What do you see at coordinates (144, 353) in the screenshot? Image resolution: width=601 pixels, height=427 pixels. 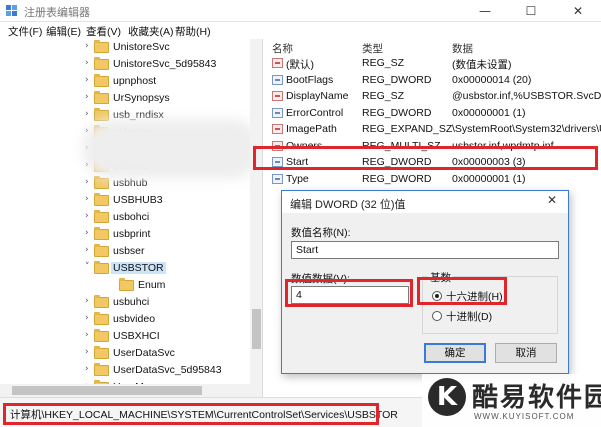 I see `tree-item-label: UserDataSvc` at bounding box center [144, 353].